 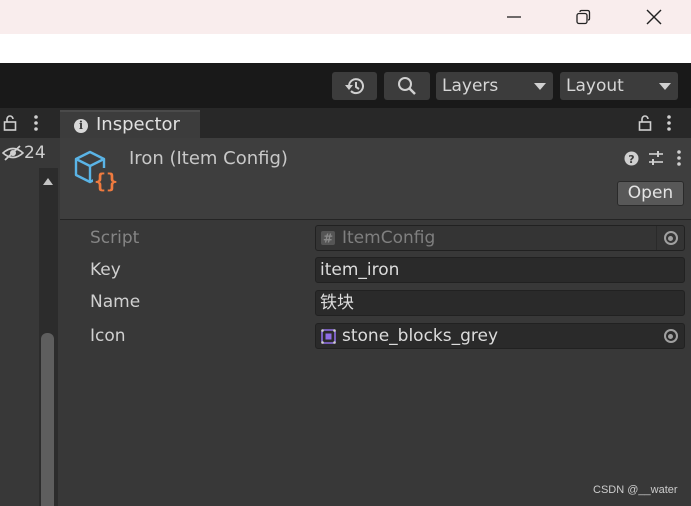 What do you see at coordinates (345, 48) in the screenshot?
I see `menu-strip` at bounding box center [345, 48].